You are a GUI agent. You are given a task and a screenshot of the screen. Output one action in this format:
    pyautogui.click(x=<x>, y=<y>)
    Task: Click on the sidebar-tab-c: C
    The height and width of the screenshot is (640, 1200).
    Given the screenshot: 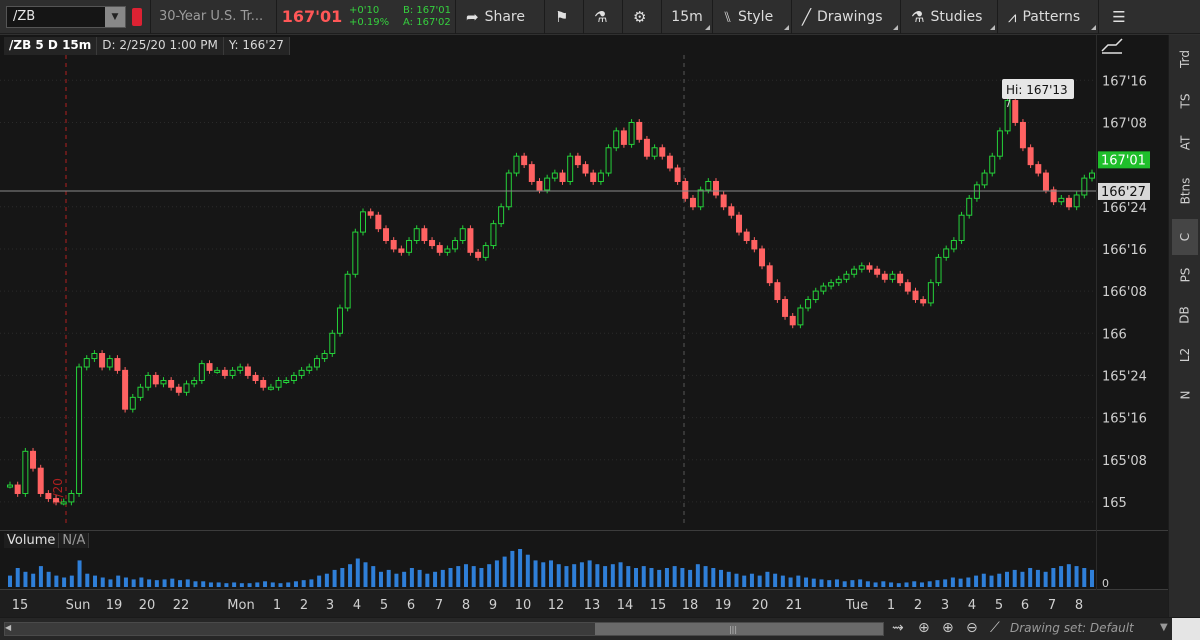 What is the action you would take?
    pyautogui.click(x=1185, y=237)
    